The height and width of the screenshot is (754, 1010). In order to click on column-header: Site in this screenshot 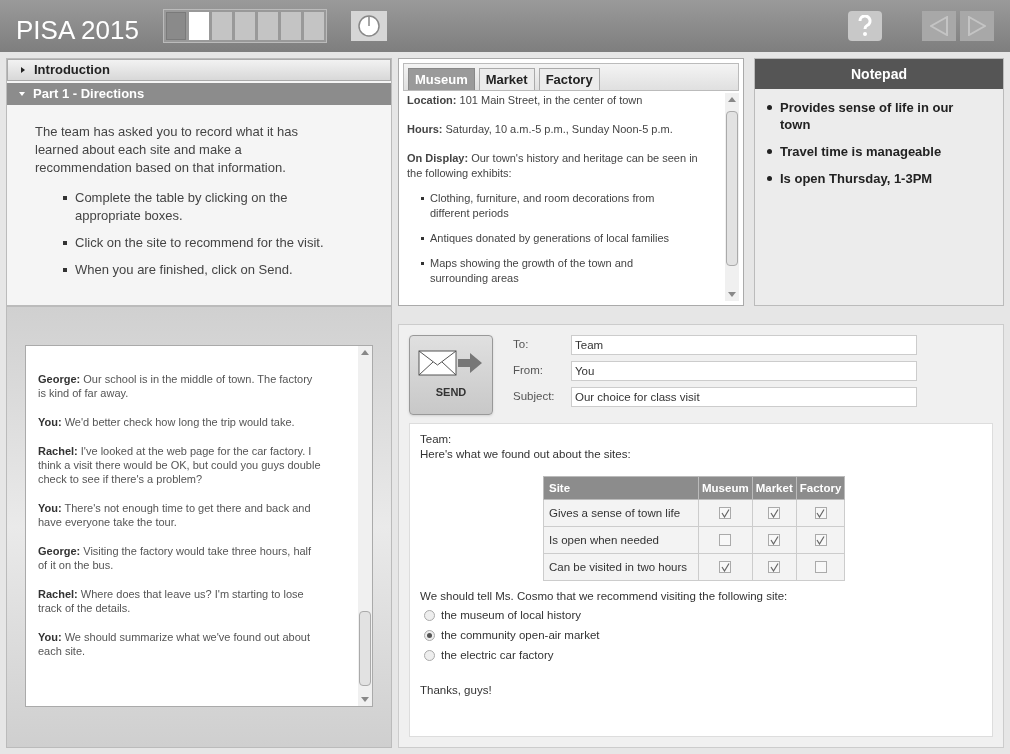, I will do `click(621, 488)`.